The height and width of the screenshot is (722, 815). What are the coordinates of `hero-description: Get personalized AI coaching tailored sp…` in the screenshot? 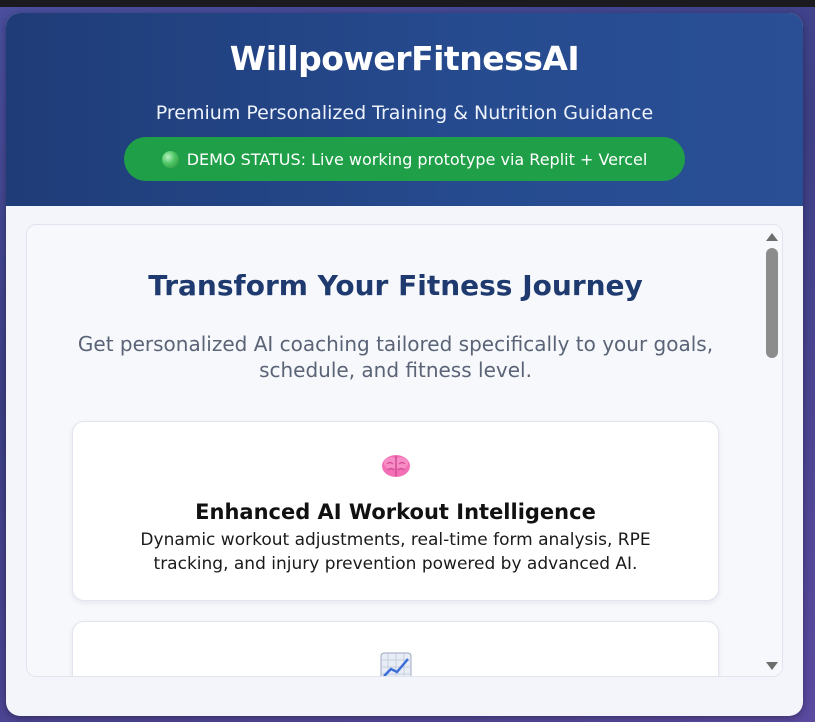 It's located at (395, 357).